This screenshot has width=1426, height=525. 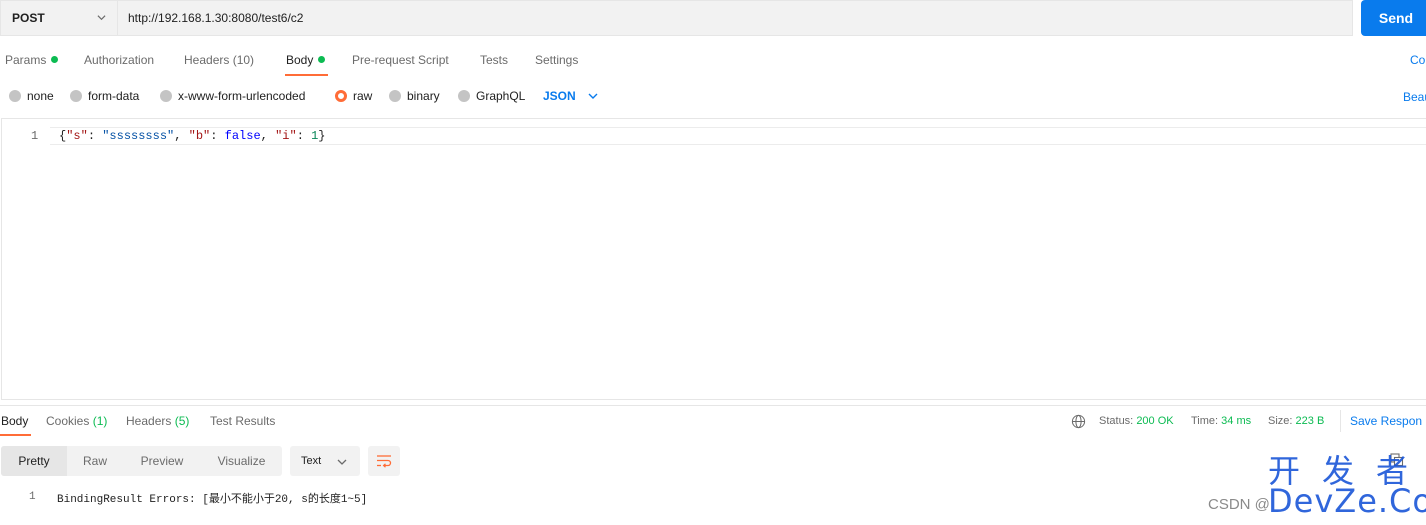 What do you see at coordinates (77, 136) in the screenshot?
I see `token-key-s: "s"` at bounding box center [77, 136].